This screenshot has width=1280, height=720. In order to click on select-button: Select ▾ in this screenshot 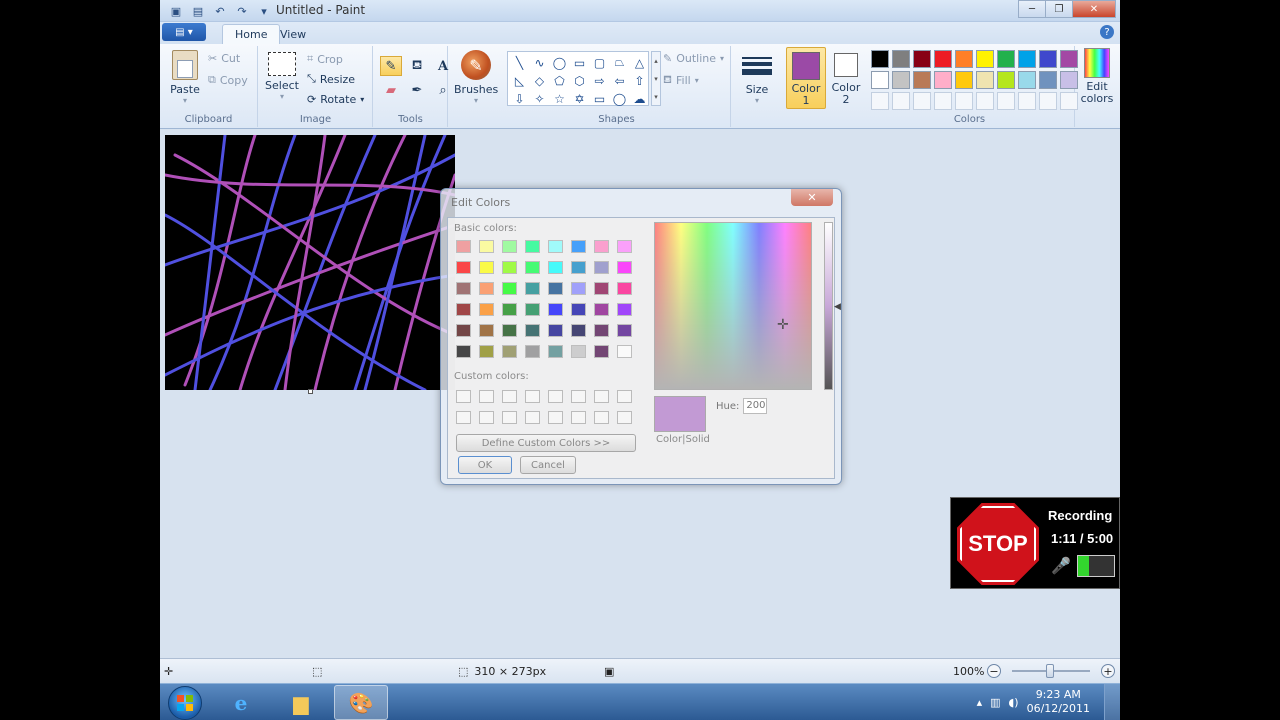, I will do `click(282, 76)`.